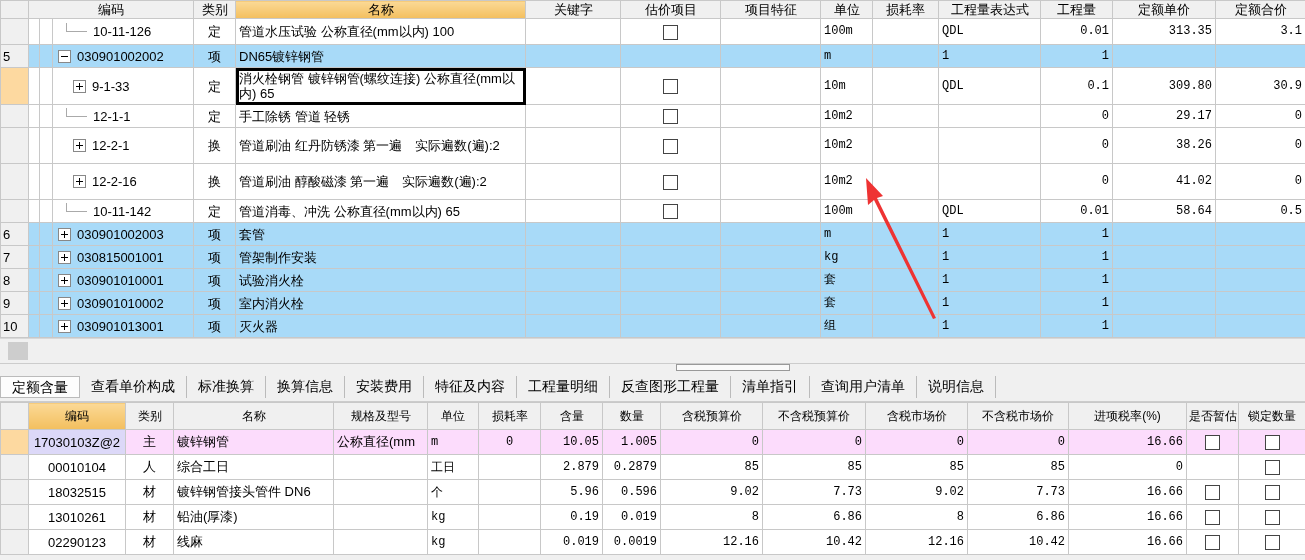 The image size is (1305, 560). What do you see at coordinates (1164, 181) in the screenshot?
I see `table-cell: 41.02` at bounding box center [1164, 181].